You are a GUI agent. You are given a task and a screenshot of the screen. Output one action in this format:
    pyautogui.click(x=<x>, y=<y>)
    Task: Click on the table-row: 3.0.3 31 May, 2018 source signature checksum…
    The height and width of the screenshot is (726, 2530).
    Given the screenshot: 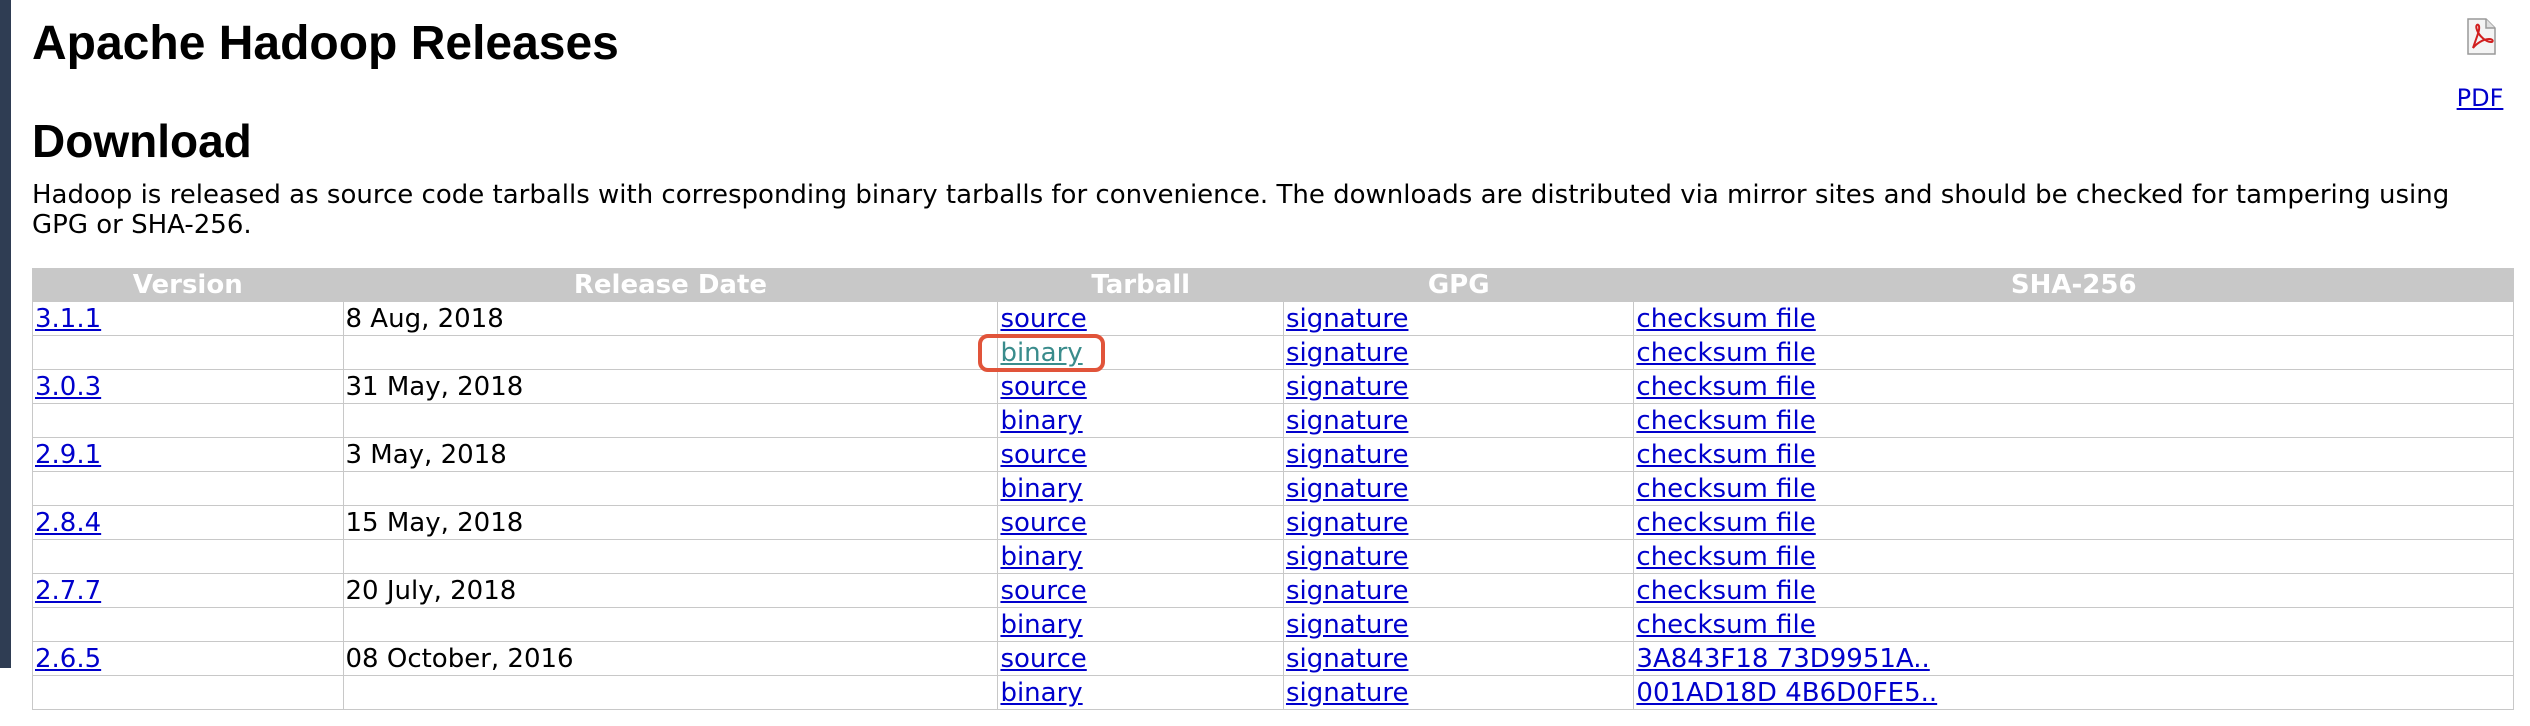 What is the action you would take?
    pyautogui.click(x=1273, y=386)
    